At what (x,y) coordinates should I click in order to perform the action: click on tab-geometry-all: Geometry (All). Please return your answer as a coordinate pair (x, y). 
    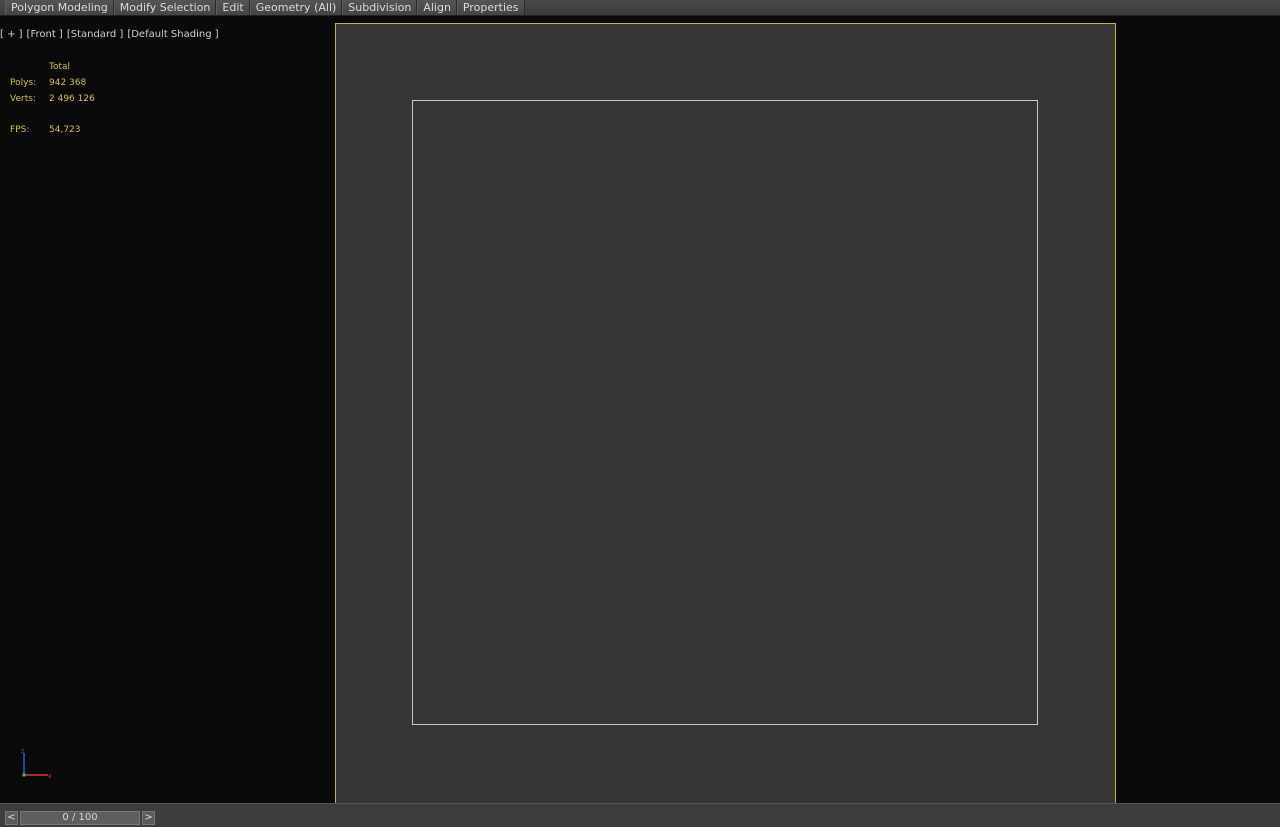
    Looking at the image, I should click on (296, 7).